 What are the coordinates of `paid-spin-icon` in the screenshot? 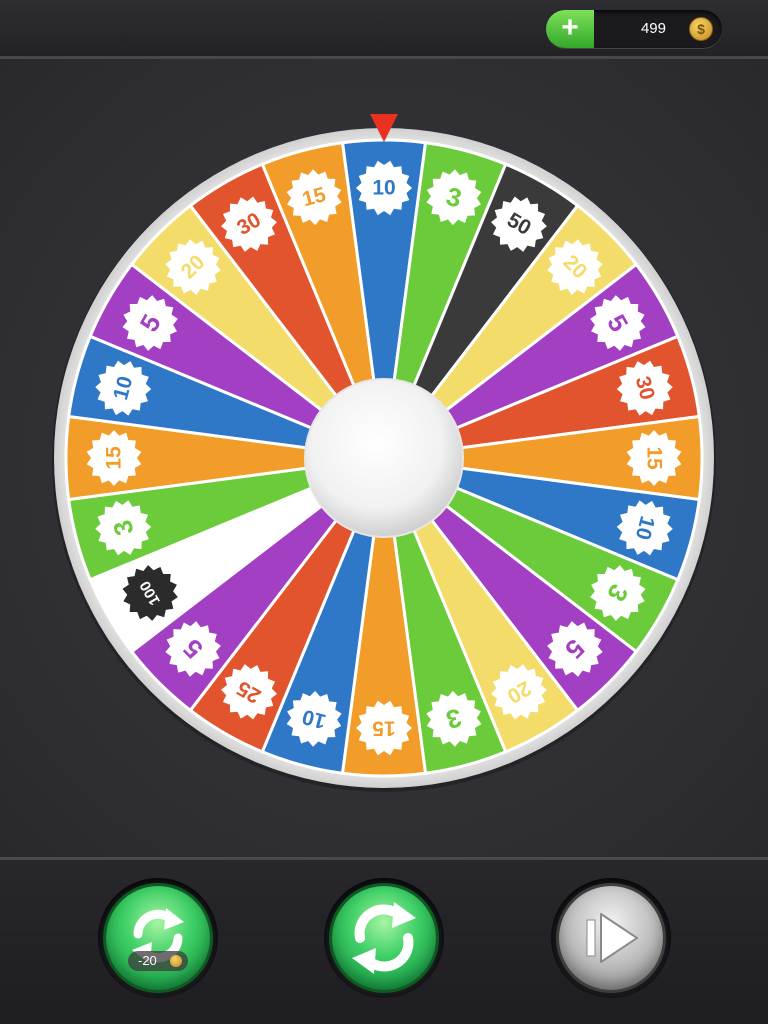 It's located at (158, 936).